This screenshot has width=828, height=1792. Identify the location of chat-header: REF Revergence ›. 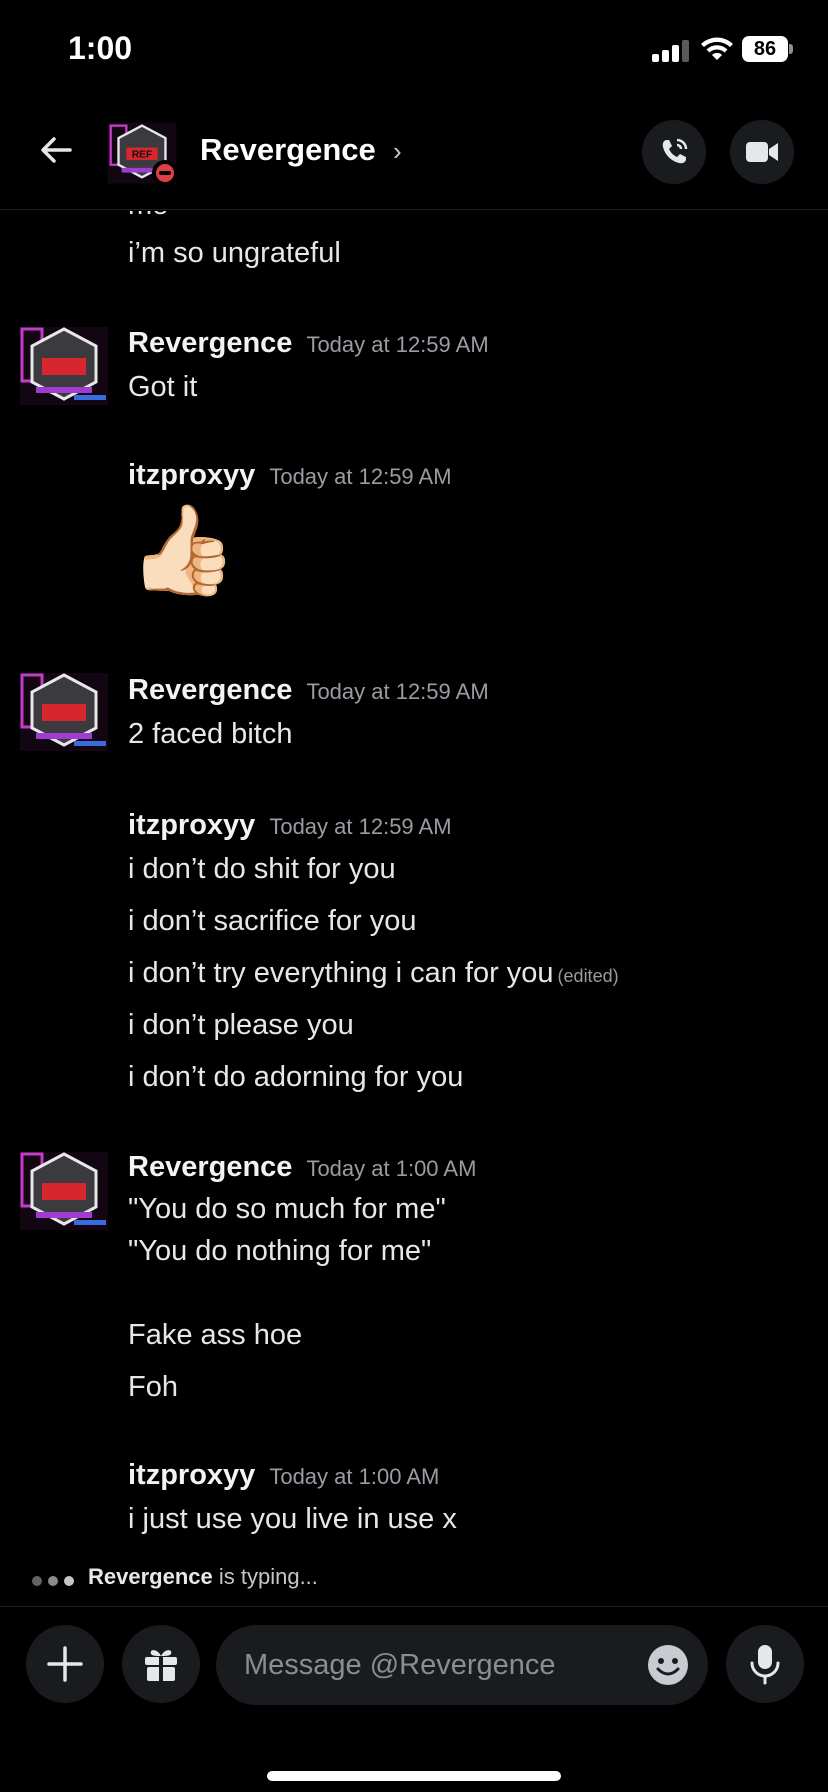
(414, 155).